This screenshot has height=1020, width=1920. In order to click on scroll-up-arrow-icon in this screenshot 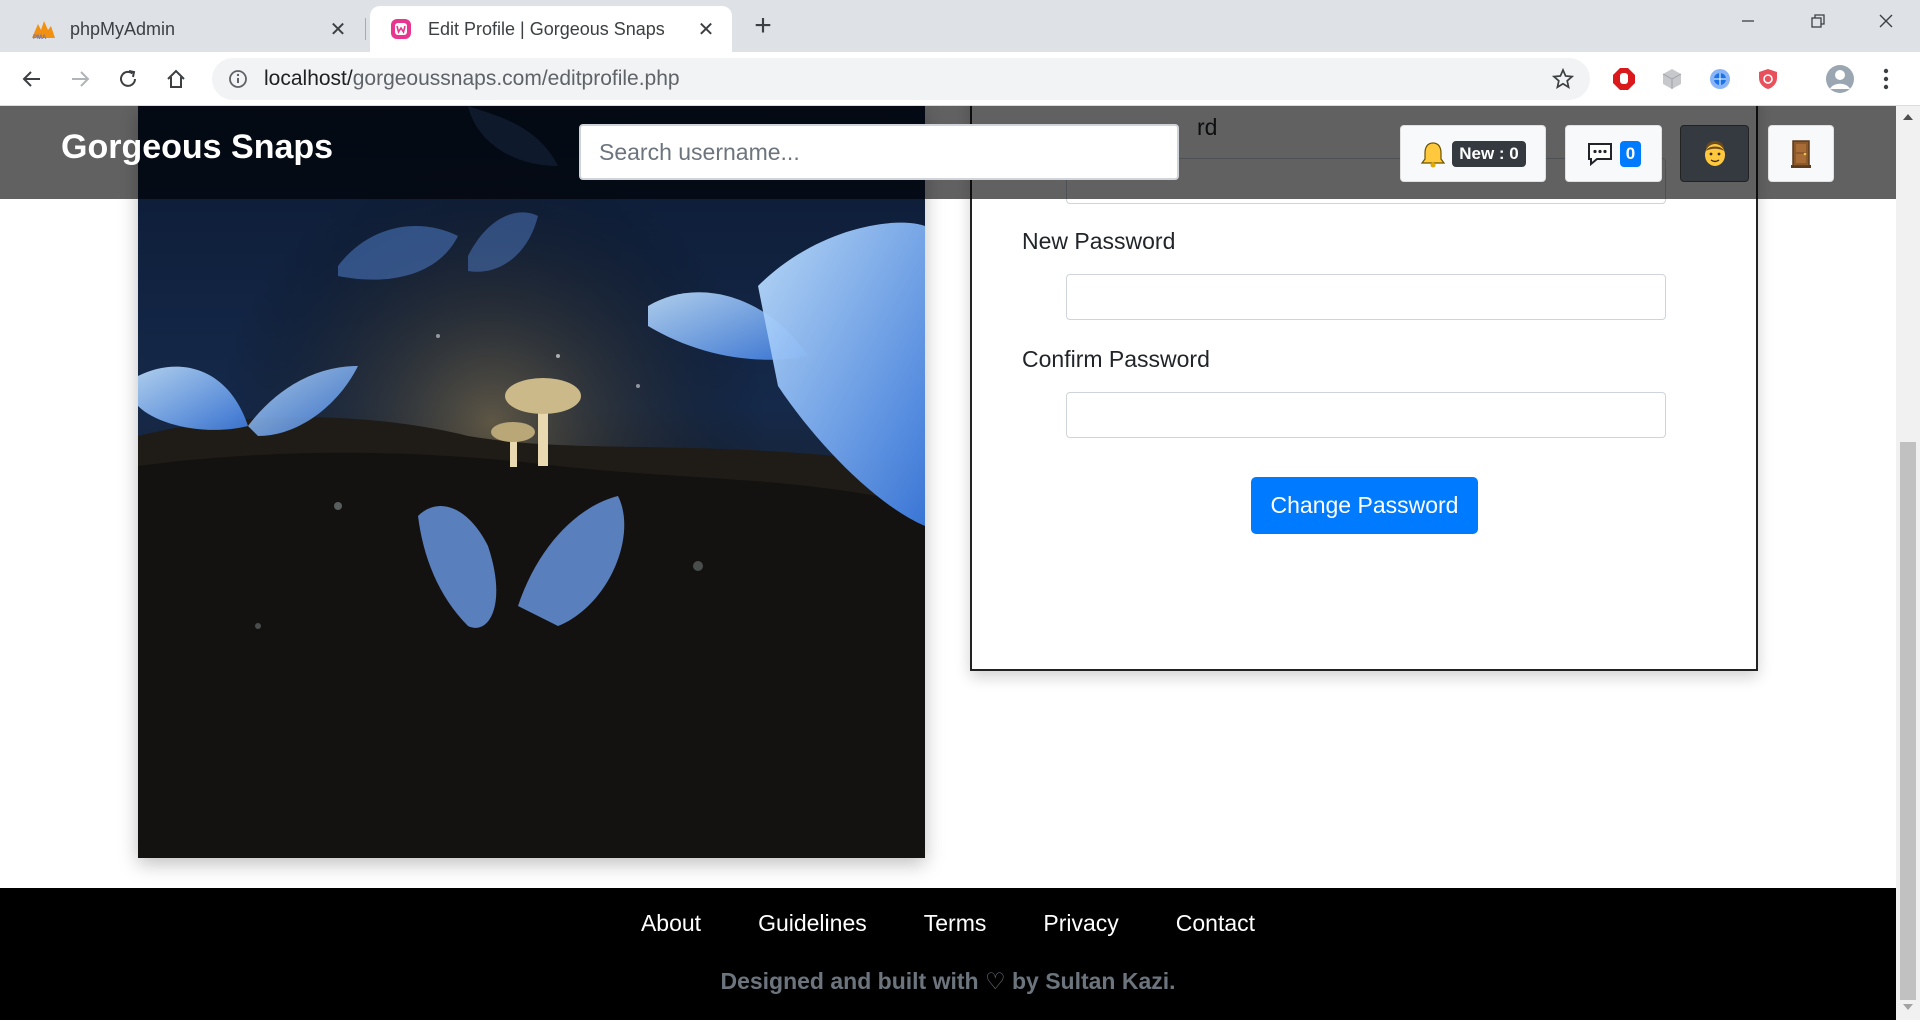, I will do `click(1908, 117)`.